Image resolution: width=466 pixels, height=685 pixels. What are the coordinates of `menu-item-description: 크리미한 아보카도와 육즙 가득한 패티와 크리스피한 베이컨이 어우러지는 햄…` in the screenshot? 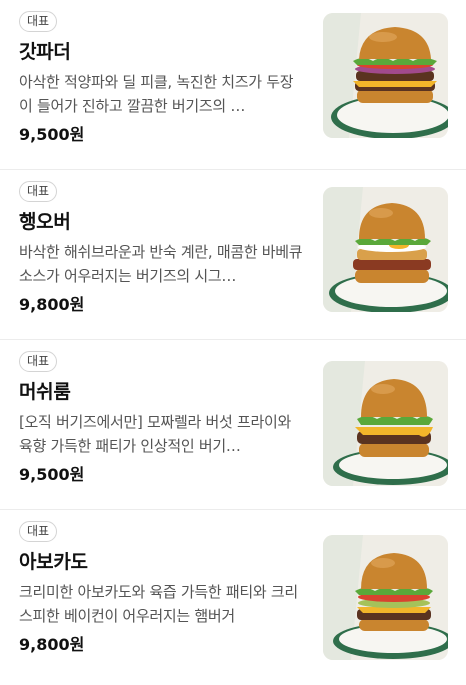 It's located at (158, 604).